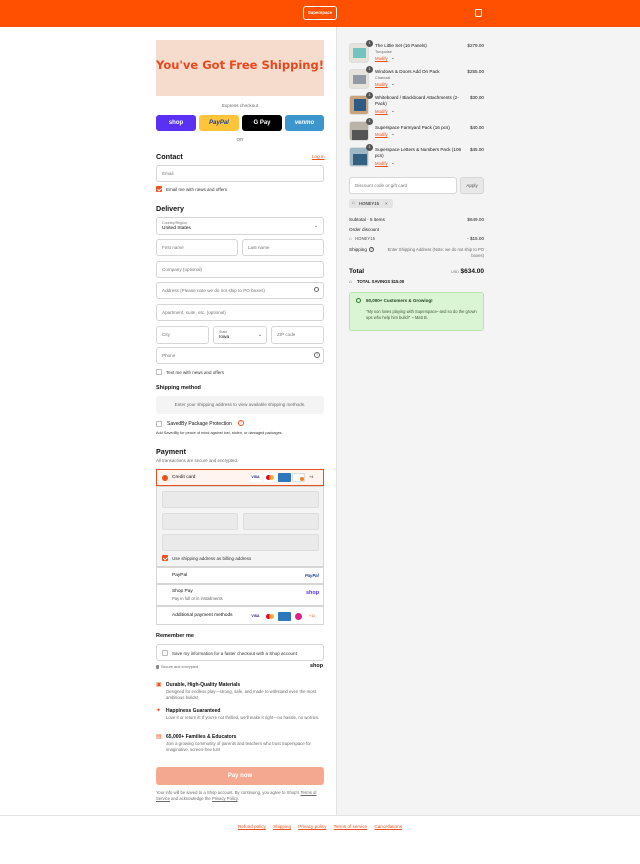  Describe the element at coordinates (196, 189) in the screenshot. I see `email-news-label: Email me with news and offers` at that location.